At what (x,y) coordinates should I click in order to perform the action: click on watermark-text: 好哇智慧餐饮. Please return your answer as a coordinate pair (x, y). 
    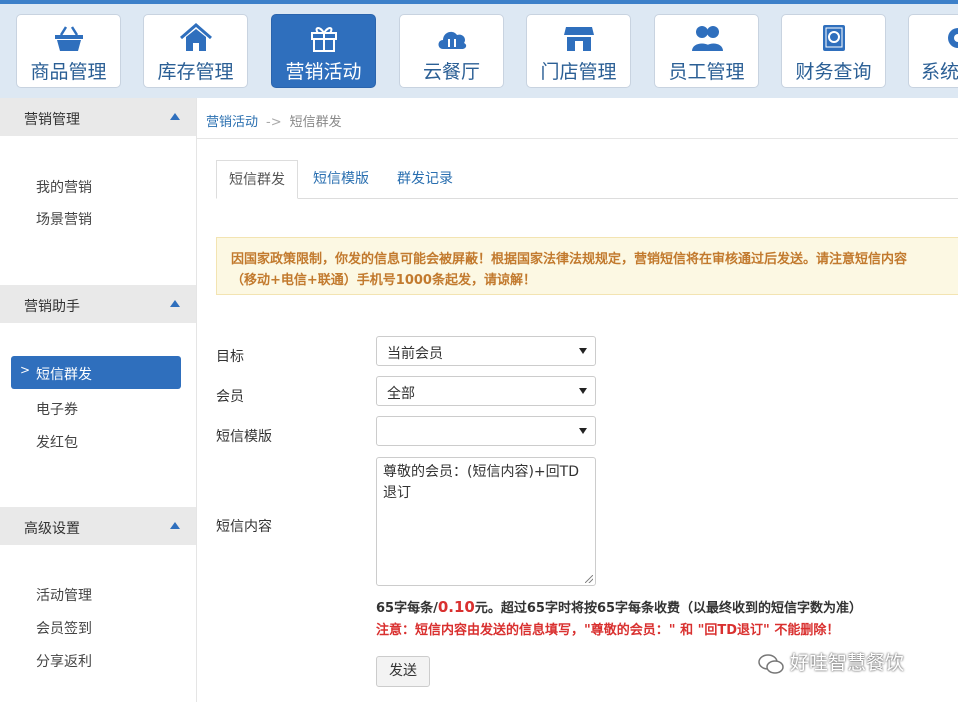
    Looking at the image, I should click on (847, 663).